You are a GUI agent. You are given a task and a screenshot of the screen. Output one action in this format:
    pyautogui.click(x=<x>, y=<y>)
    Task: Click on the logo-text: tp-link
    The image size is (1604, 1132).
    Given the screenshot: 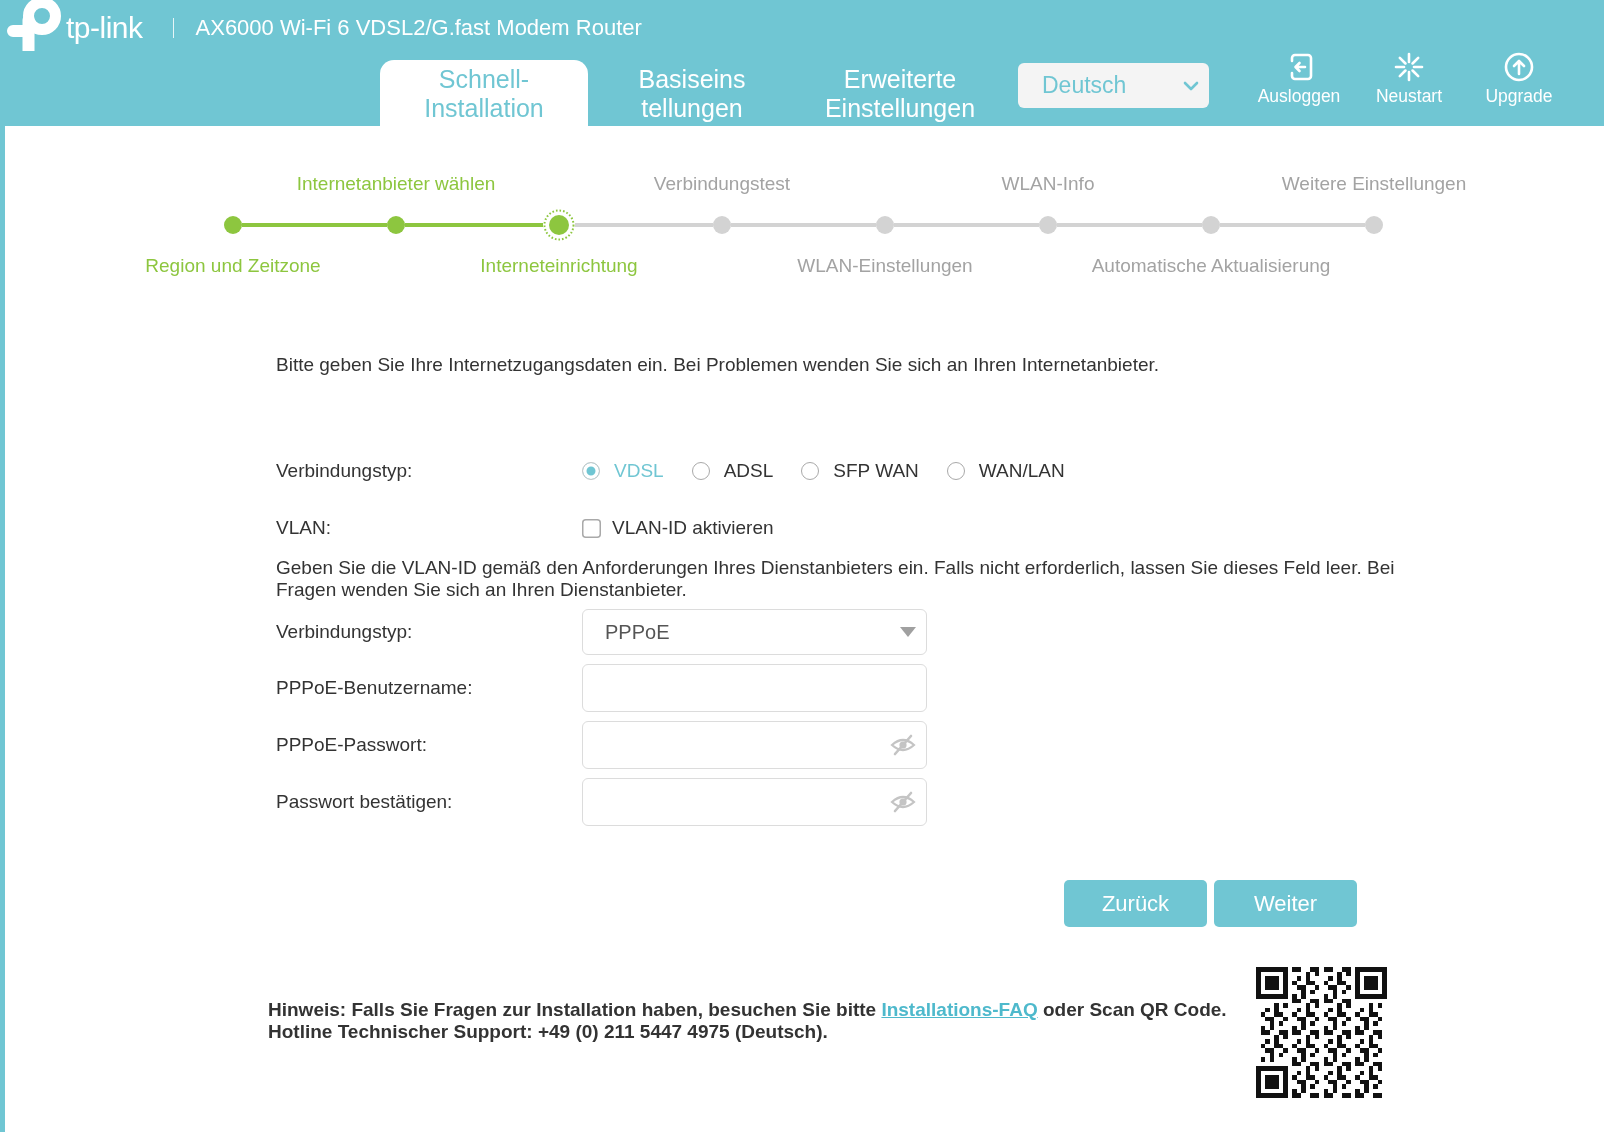 What is the action you would take?
    pyautogui.click(x=104, y=27)
    